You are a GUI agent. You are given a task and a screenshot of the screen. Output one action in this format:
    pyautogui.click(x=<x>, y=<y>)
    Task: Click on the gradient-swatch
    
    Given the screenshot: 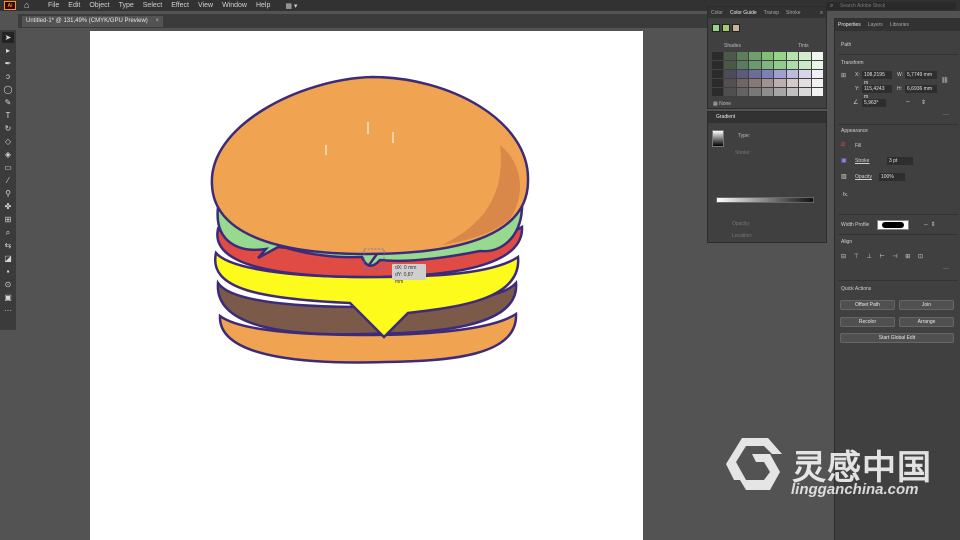 What is the action you would take?
    pyautogui.click(x=718, y=138)
    